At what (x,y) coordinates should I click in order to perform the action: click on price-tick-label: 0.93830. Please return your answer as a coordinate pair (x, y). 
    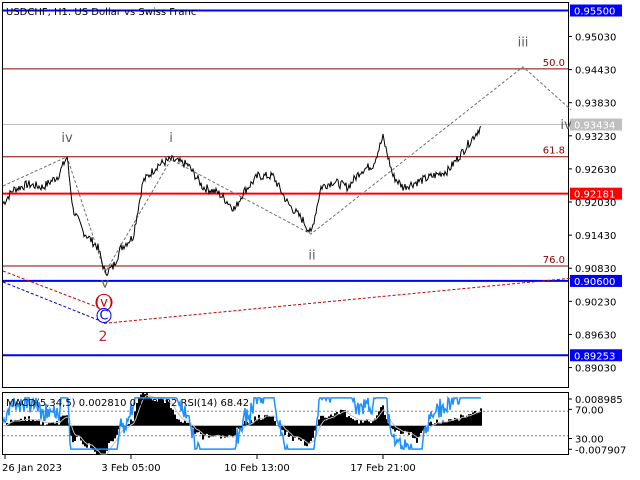
    Looking at the image, I should click on (595, 104).